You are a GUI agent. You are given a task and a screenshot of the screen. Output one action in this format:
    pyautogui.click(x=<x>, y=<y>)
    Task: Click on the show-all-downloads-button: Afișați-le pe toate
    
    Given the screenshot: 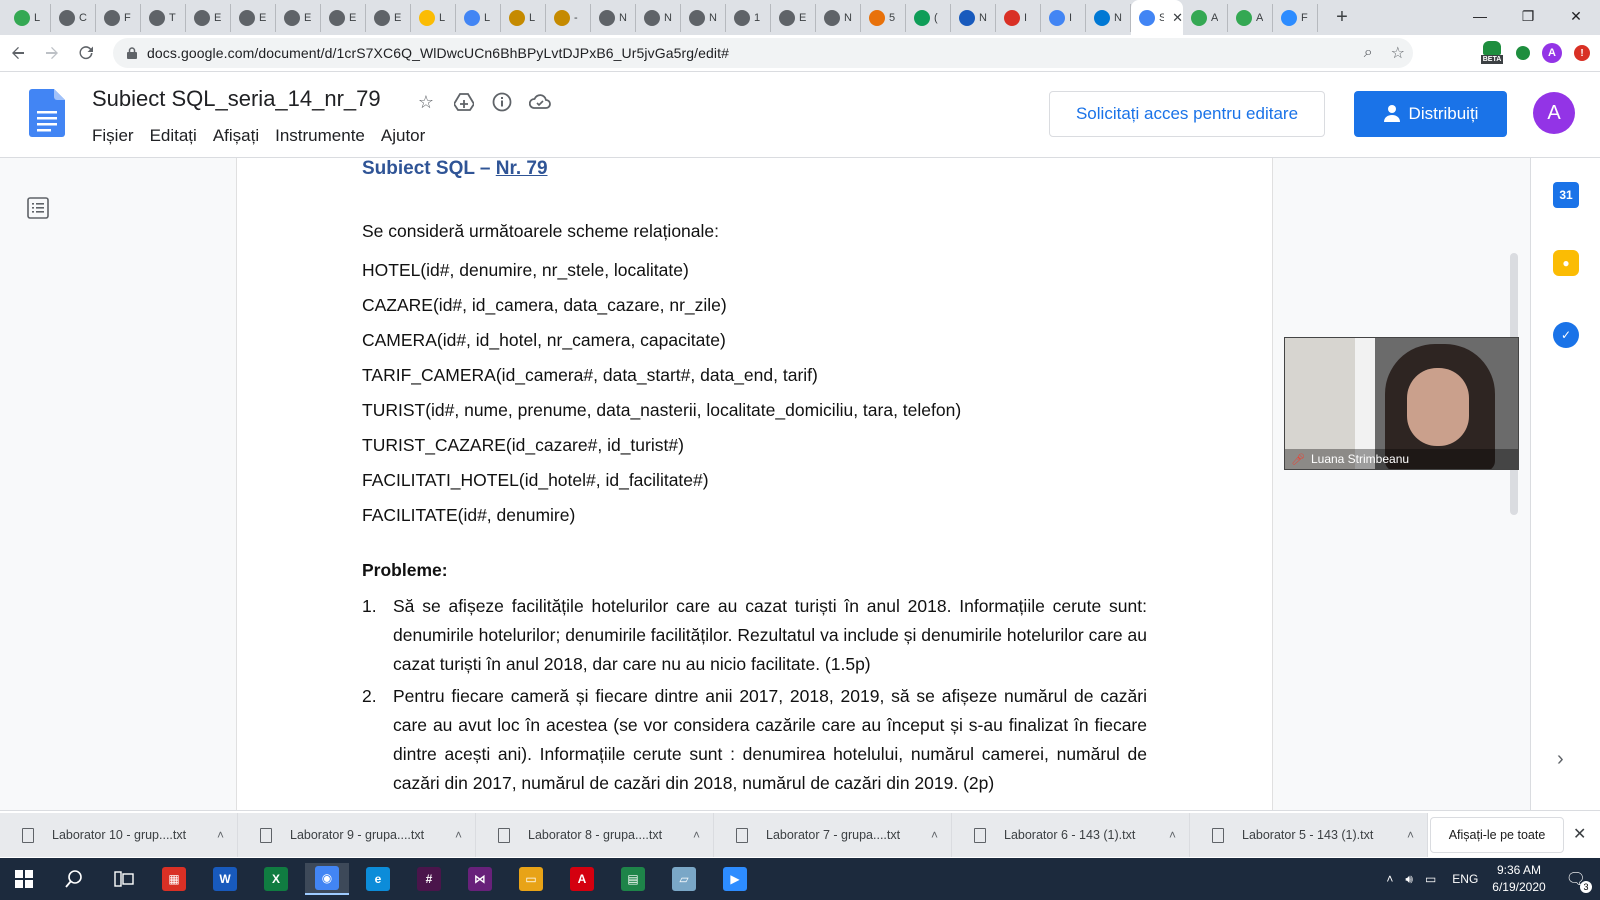 What is the action you would take?
    pyautogui.click(x=1497, y=835)
    